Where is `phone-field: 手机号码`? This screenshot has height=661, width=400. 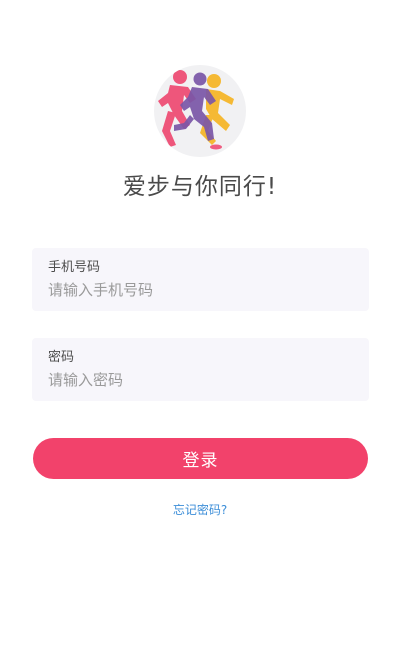
phone-field: 手机号码 is located at coordinates (200, 279).